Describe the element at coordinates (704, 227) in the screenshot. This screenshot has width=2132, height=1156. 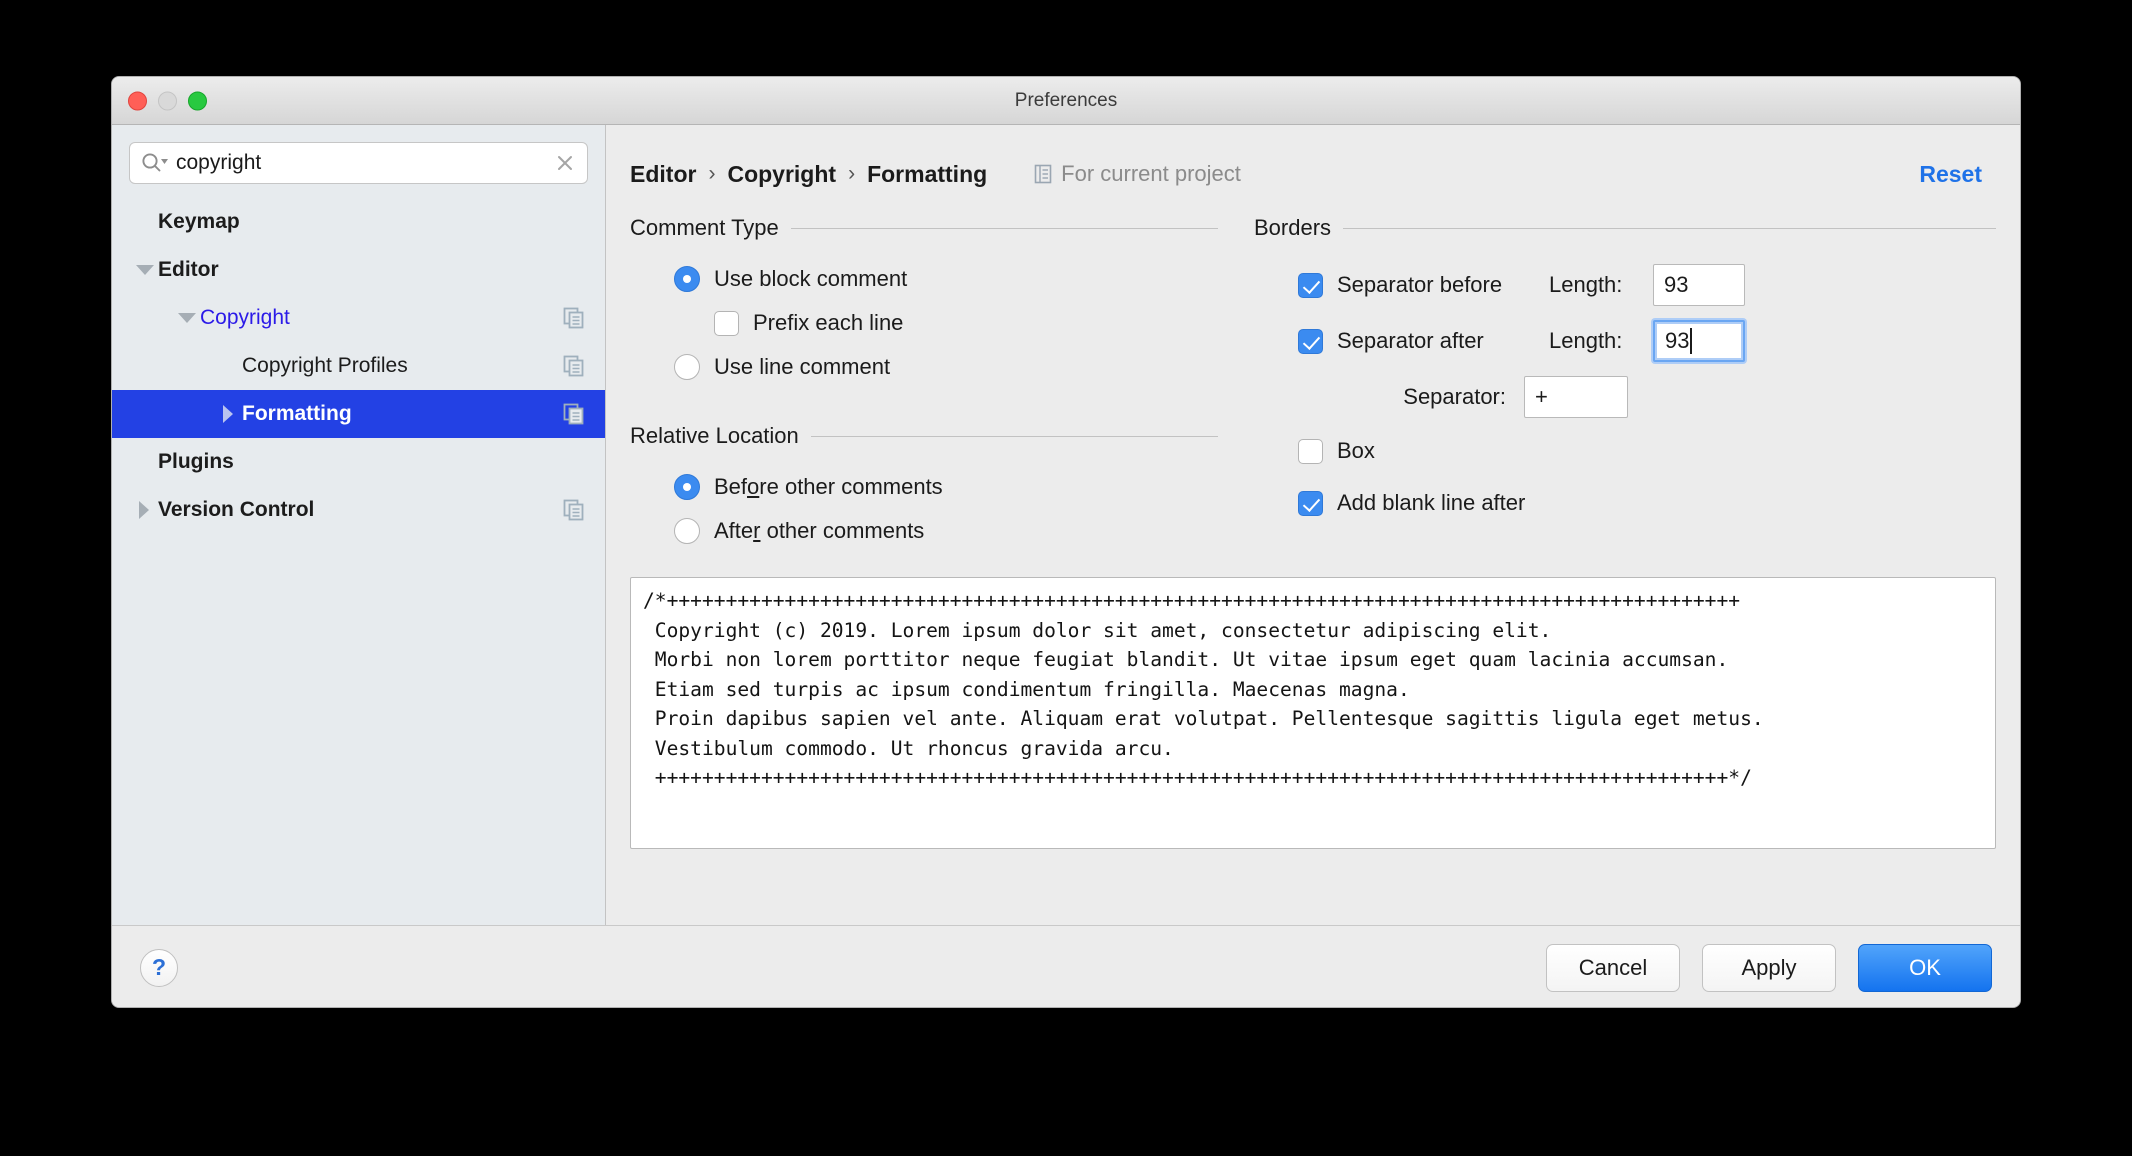
I see `comment-type-title: Comment Type` at that location.